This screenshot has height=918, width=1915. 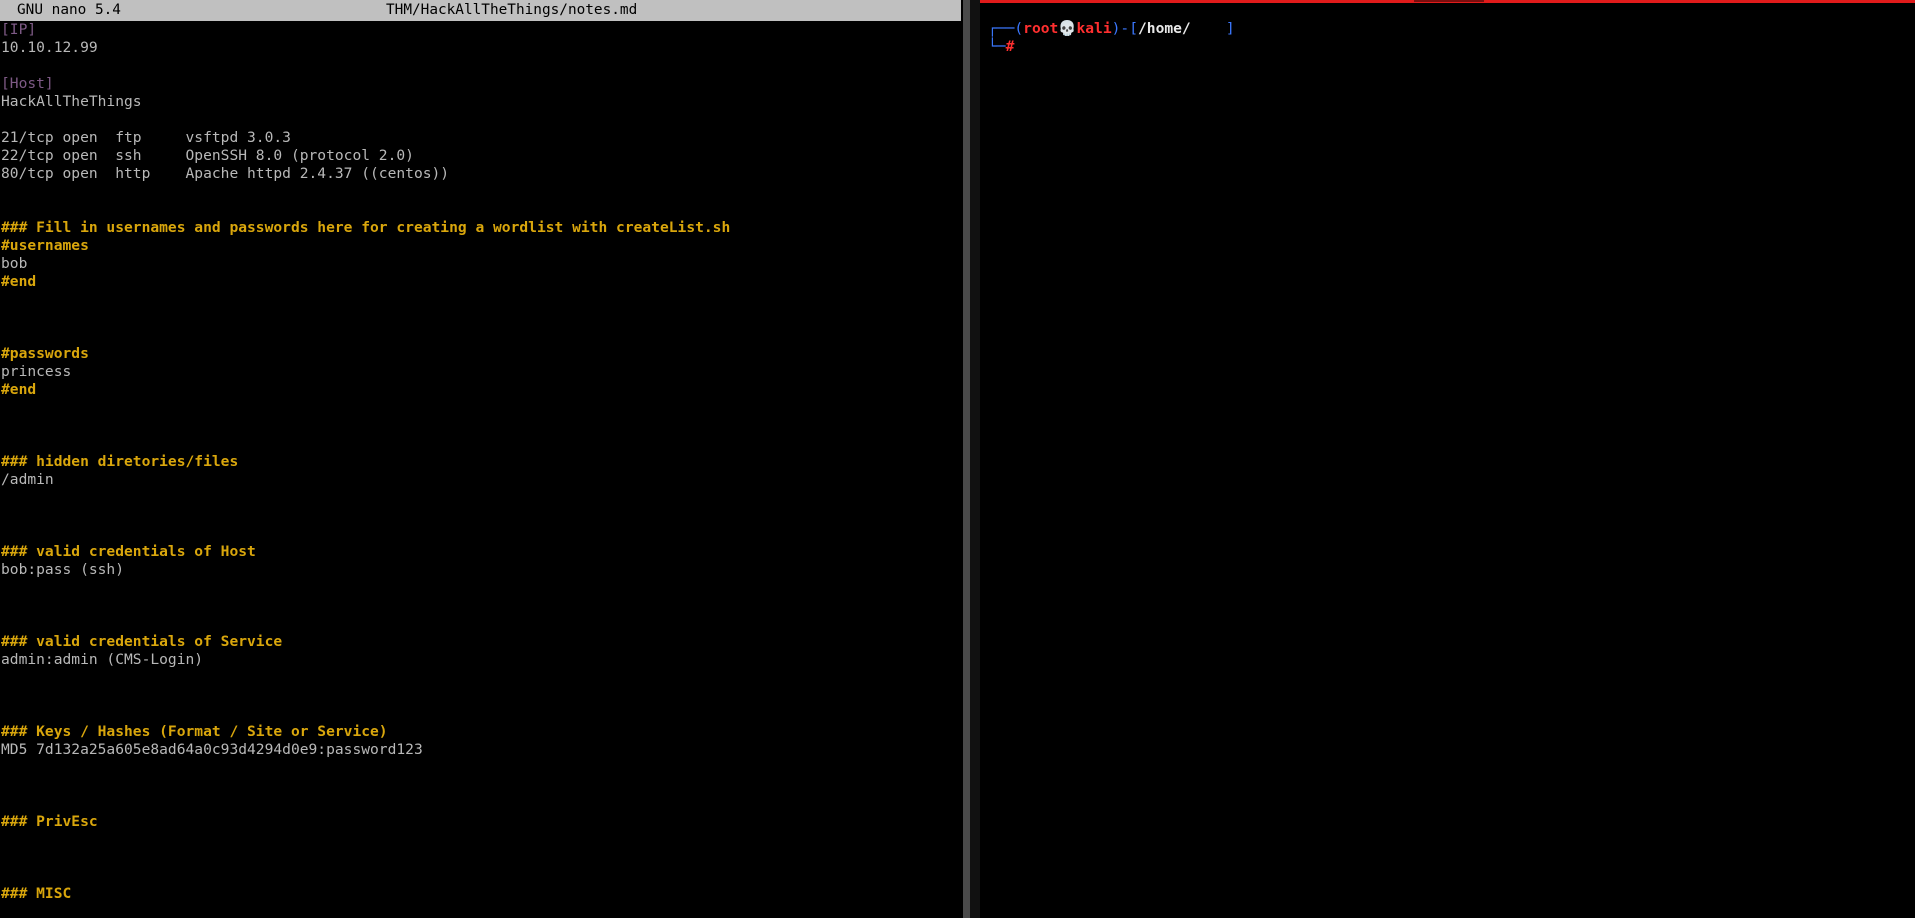 I want to click on prompt-line-bottom: └─#, so click(x=1001, y=47).